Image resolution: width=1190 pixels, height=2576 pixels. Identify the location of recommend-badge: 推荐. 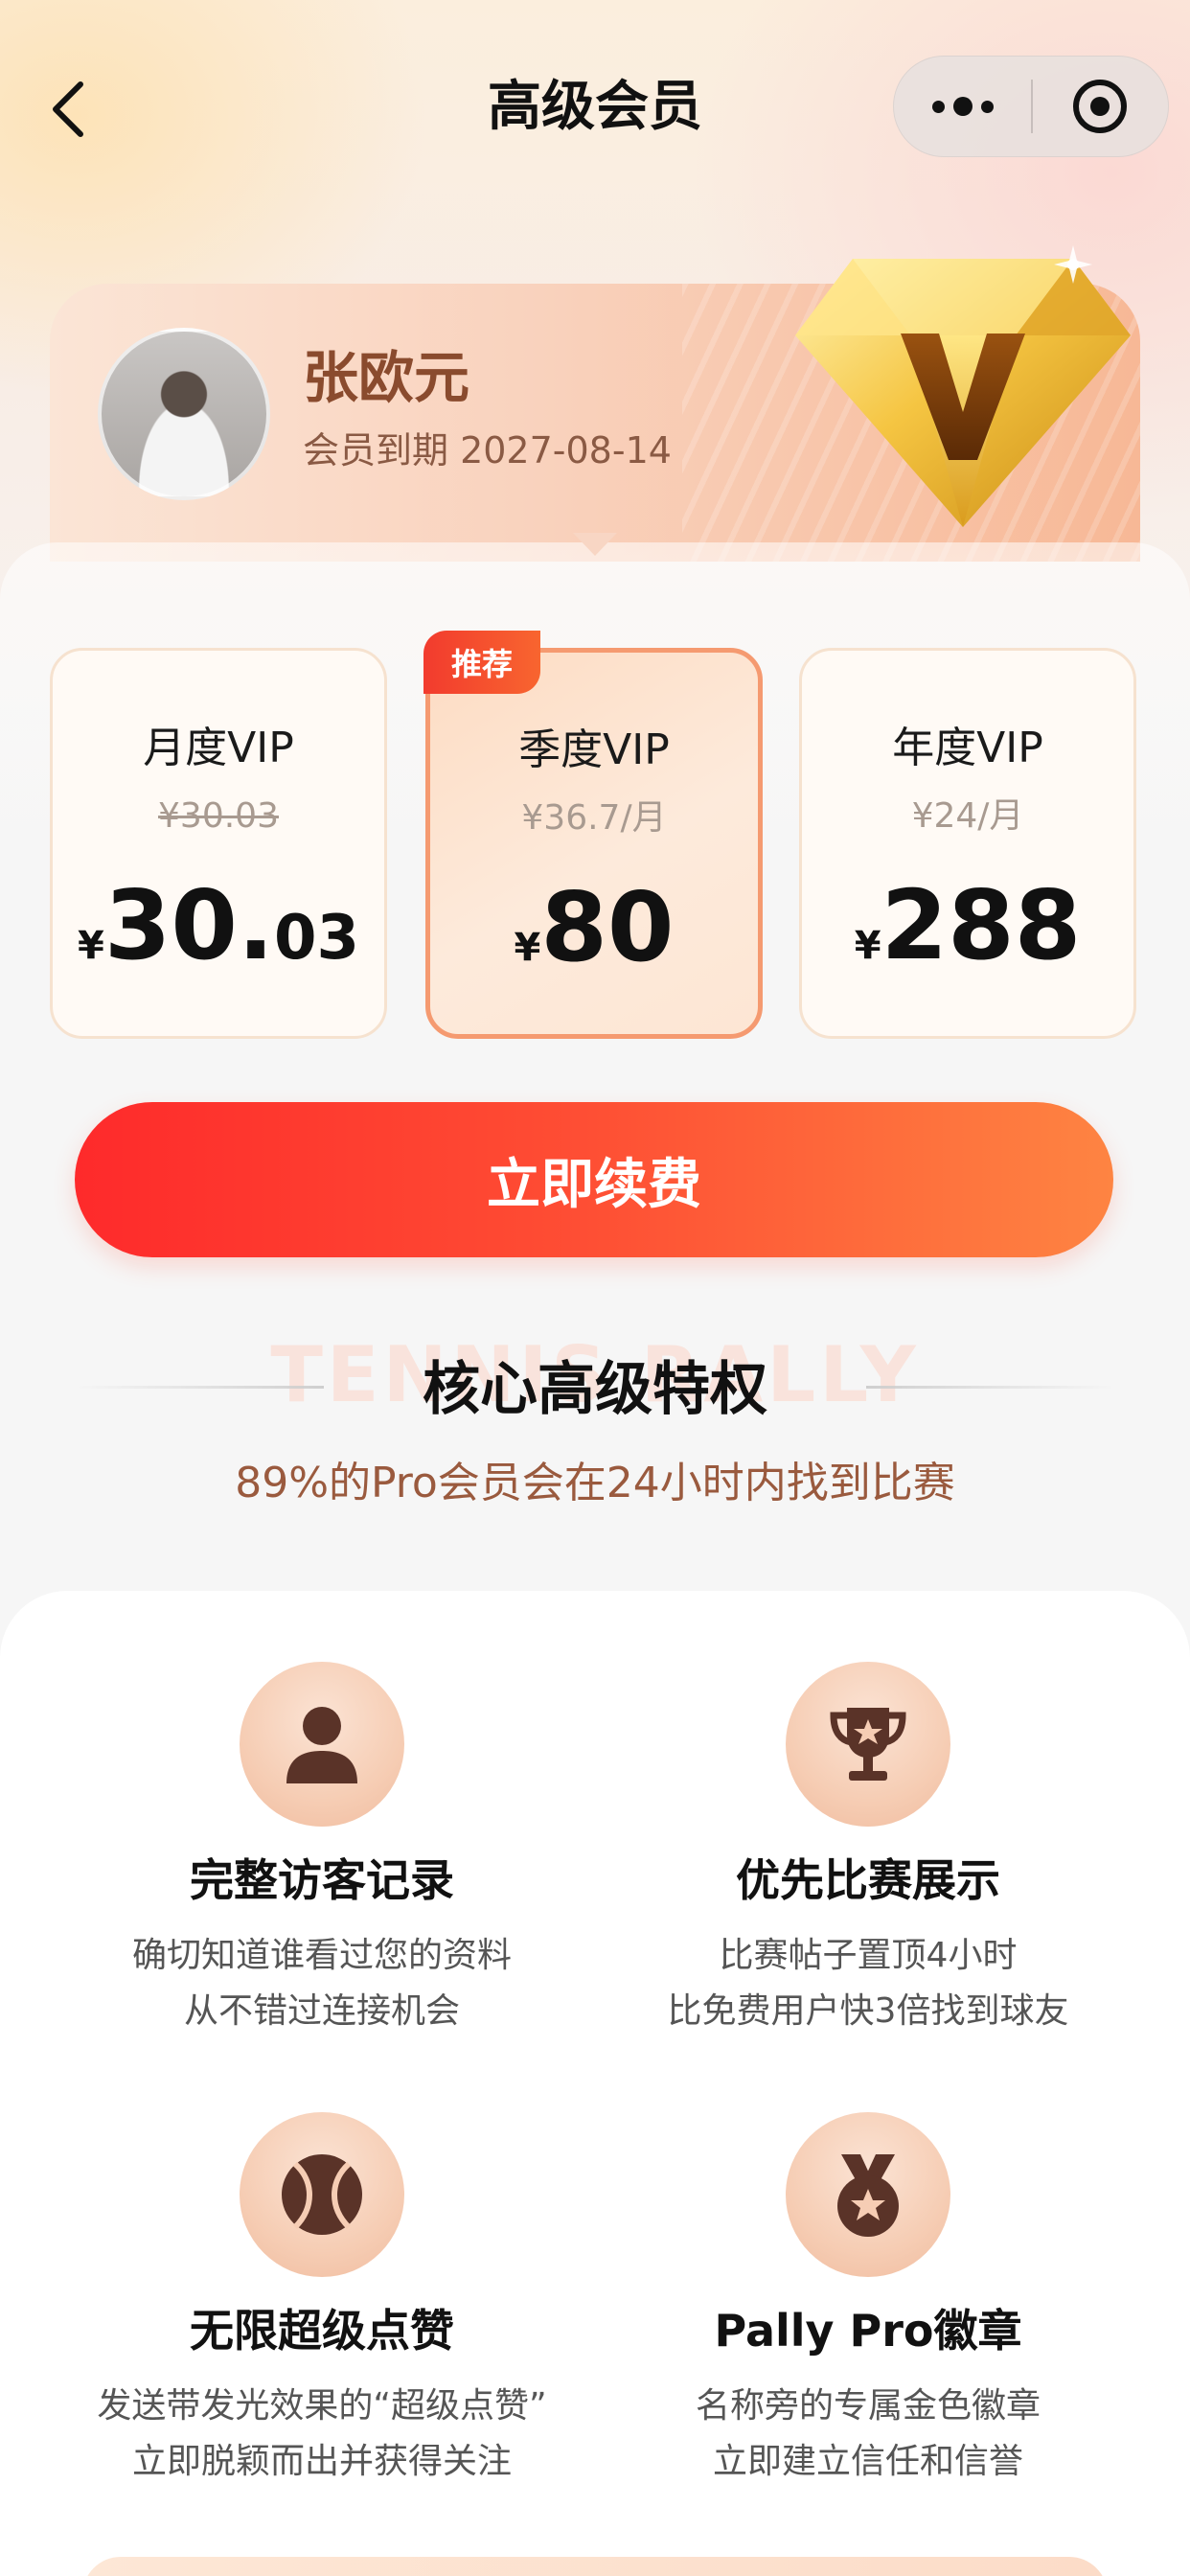
(482, 662).